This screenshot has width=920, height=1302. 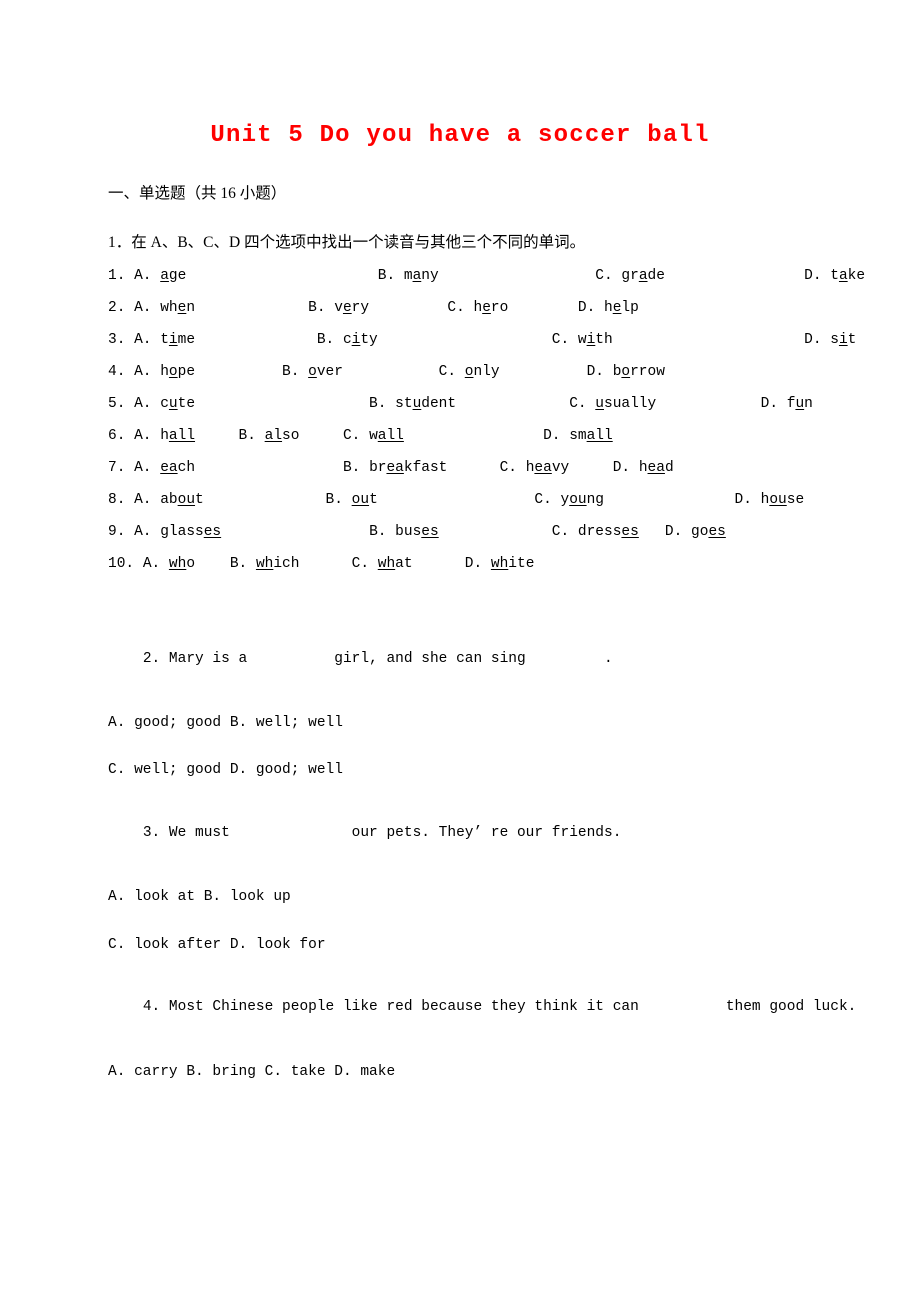 What do you see at coordinates (169, 500) in the screenshot?
I see `word-option: A. about` at bounding box center [169, 500].